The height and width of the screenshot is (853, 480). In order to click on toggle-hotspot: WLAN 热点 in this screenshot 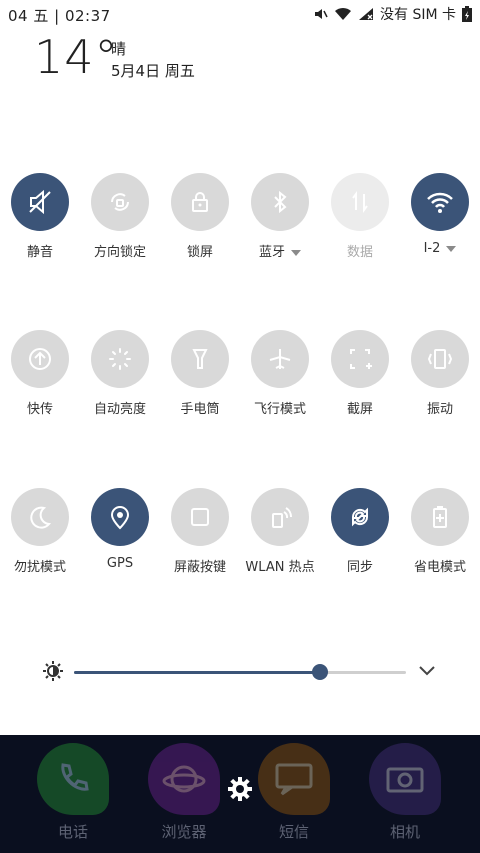, I will do `click(280, 543)`.